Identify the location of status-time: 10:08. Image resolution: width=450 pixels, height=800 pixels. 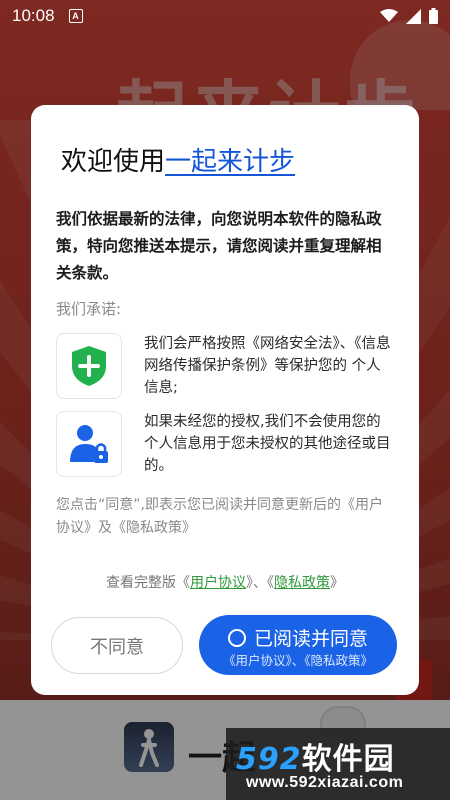
(33, 15).